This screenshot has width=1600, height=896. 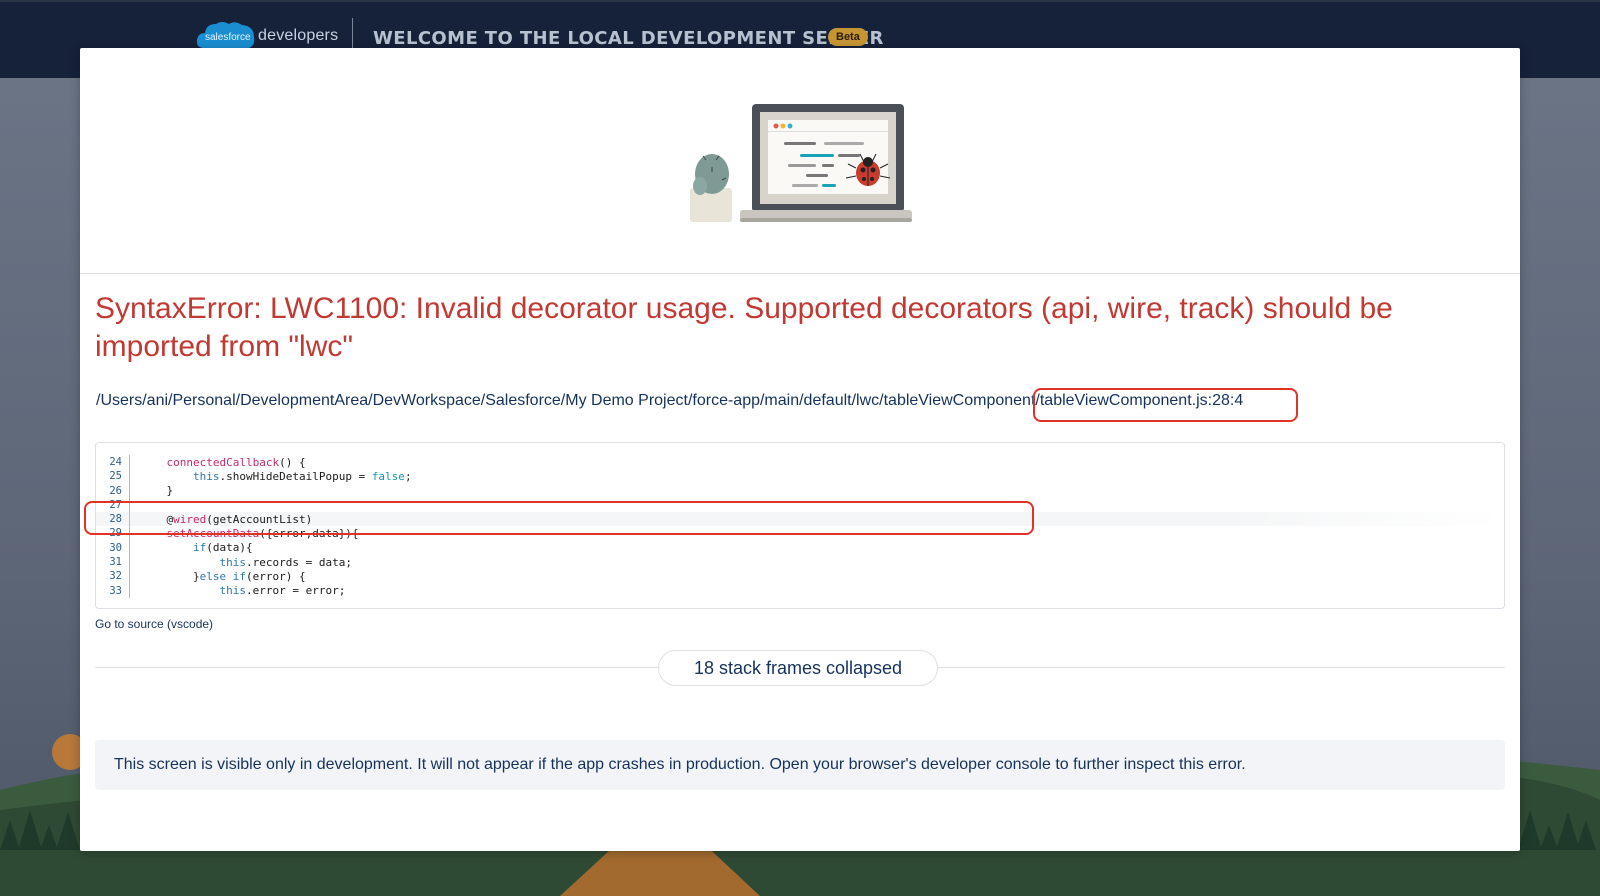 I want to click on header-divider, so click(x=352, y=33).